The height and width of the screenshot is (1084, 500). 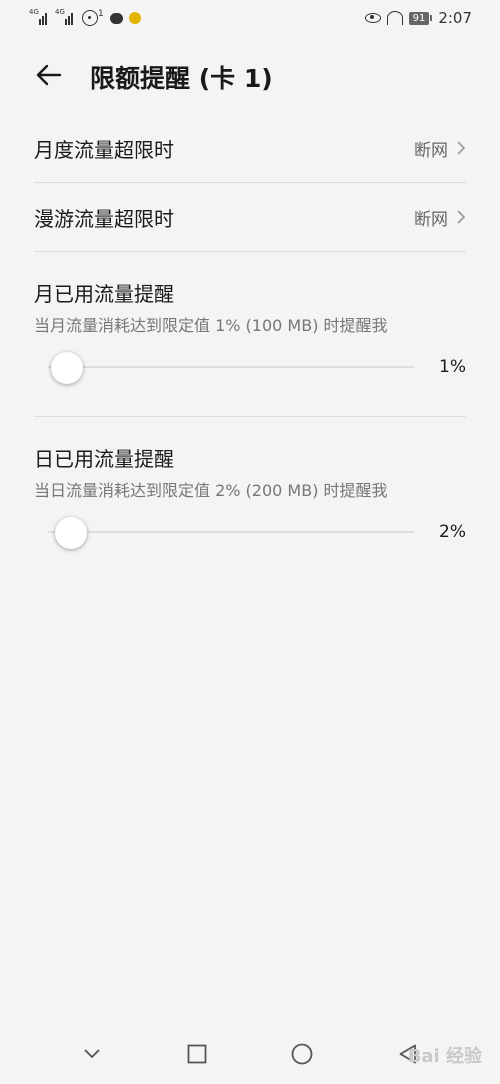 I want to click on battery-tip, so click(x=431, y=18).